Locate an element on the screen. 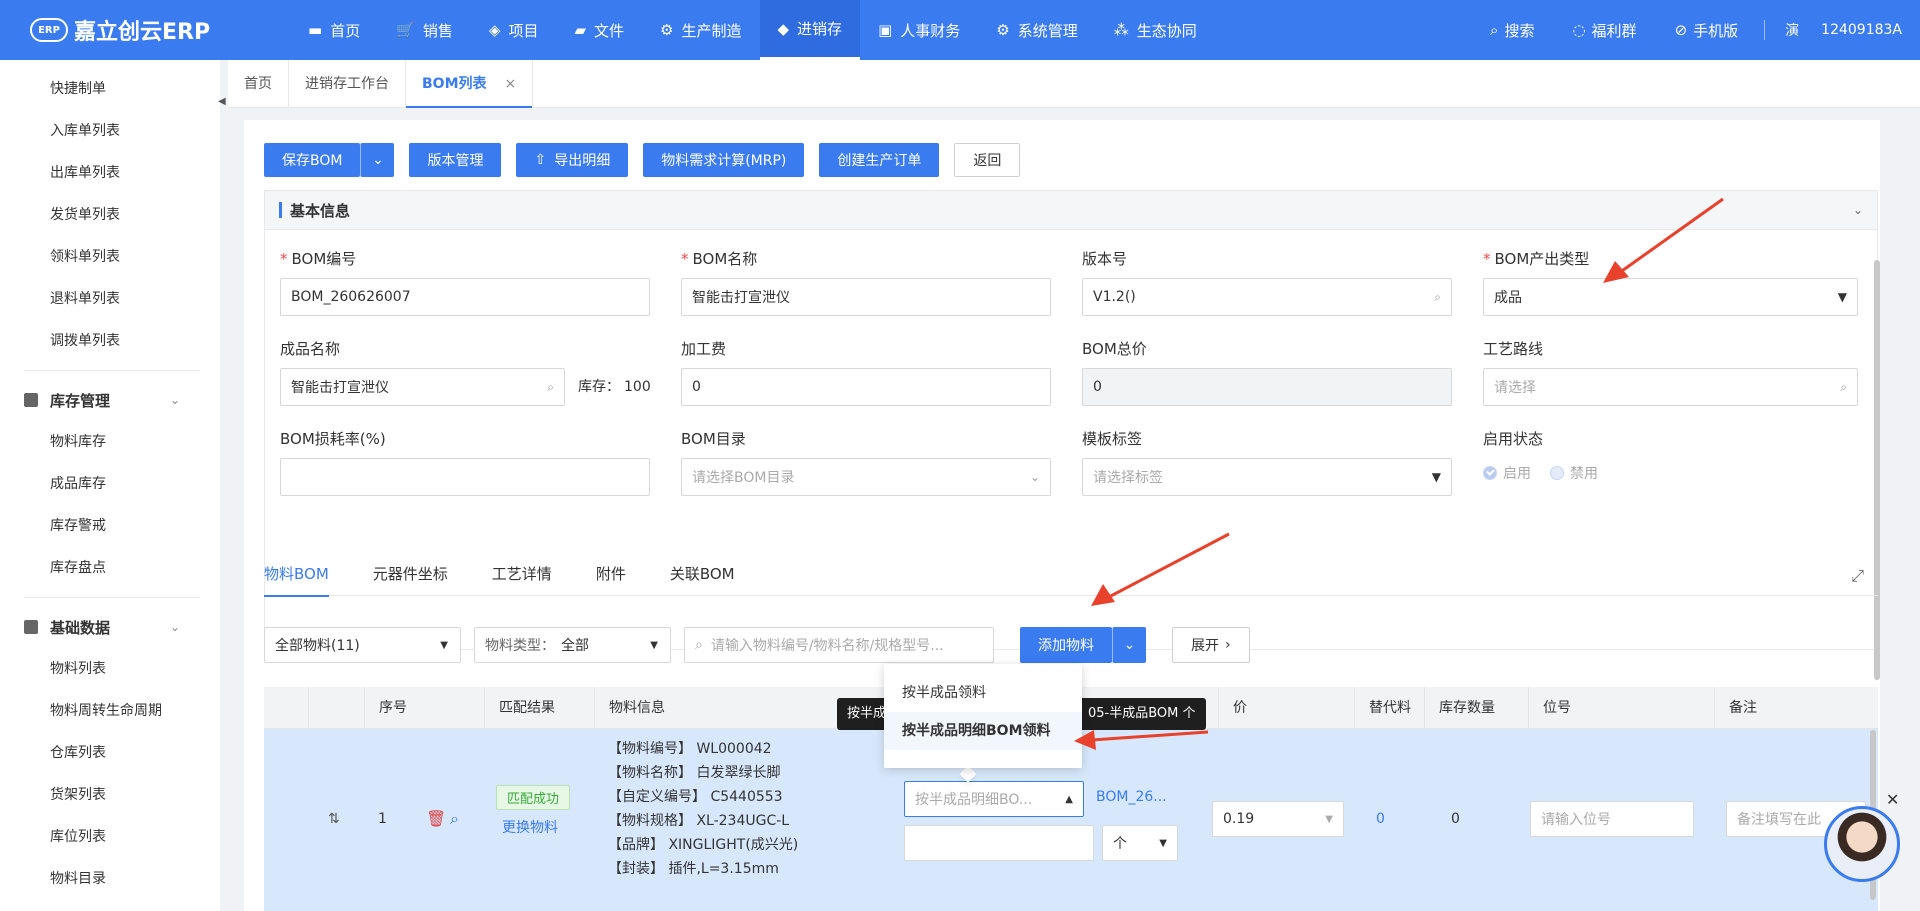 The width and height of the screenshot is (1920, 911). menu-item-semi-product-pick: 按半成品领料 is located at coordinates (983, 693).